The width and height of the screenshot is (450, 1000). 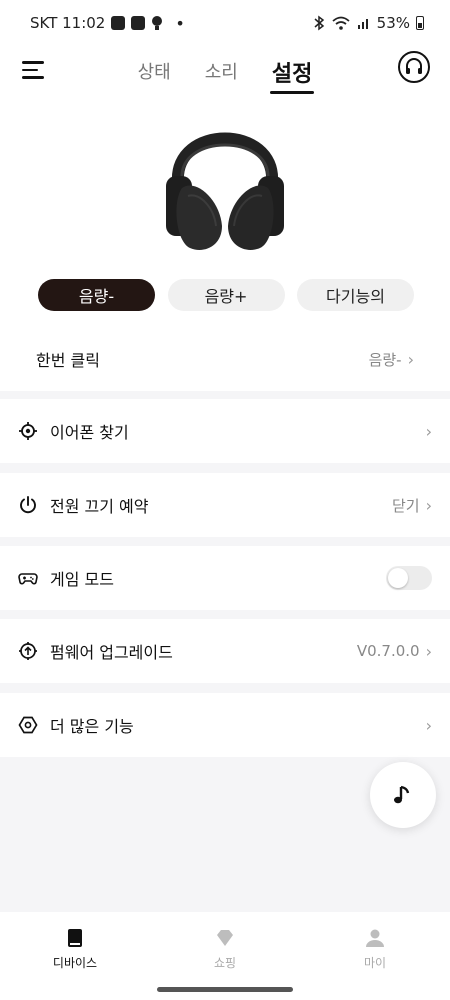 I want to click on game-mode-row: 게임 모드, so click(x=225, y=578).